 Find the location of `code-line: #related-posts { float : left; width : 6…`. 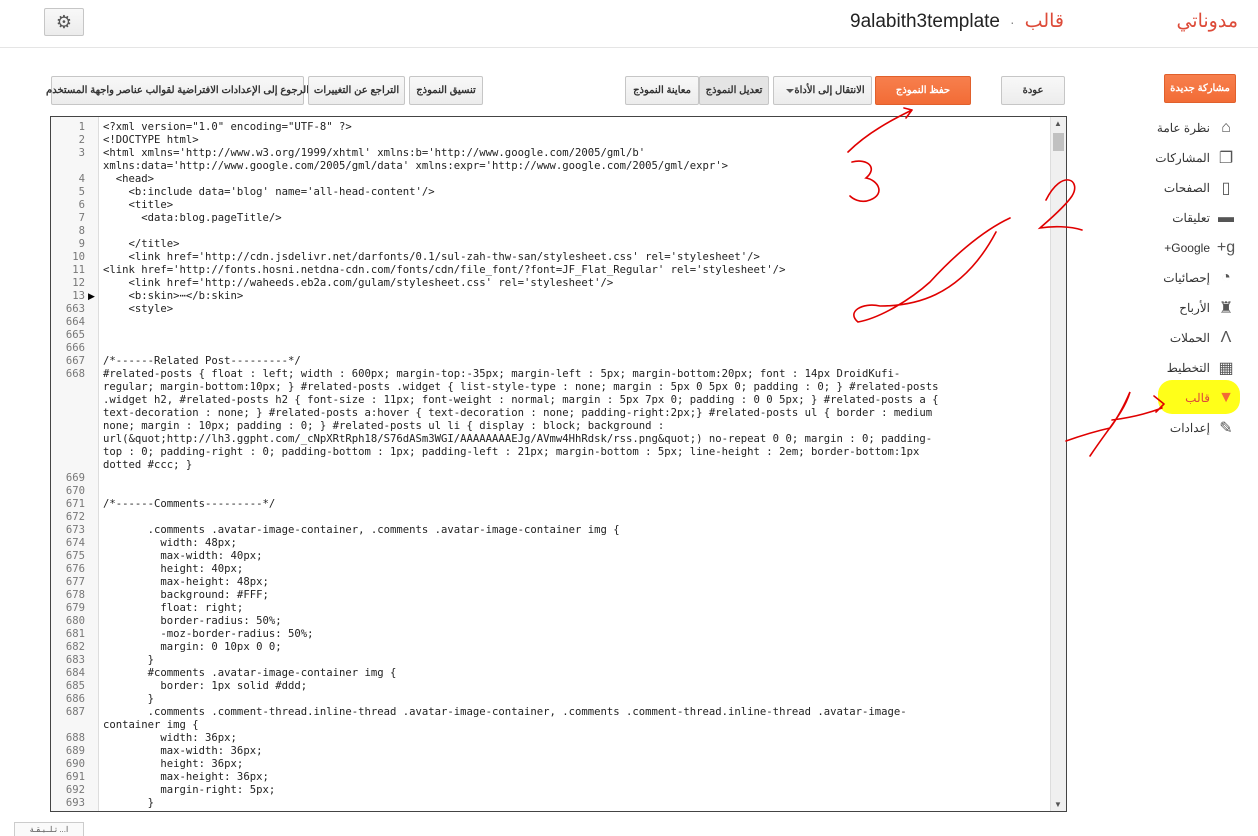

code-line: #related-posts { float : left; width : 6… is located at coordinates (573, 374).